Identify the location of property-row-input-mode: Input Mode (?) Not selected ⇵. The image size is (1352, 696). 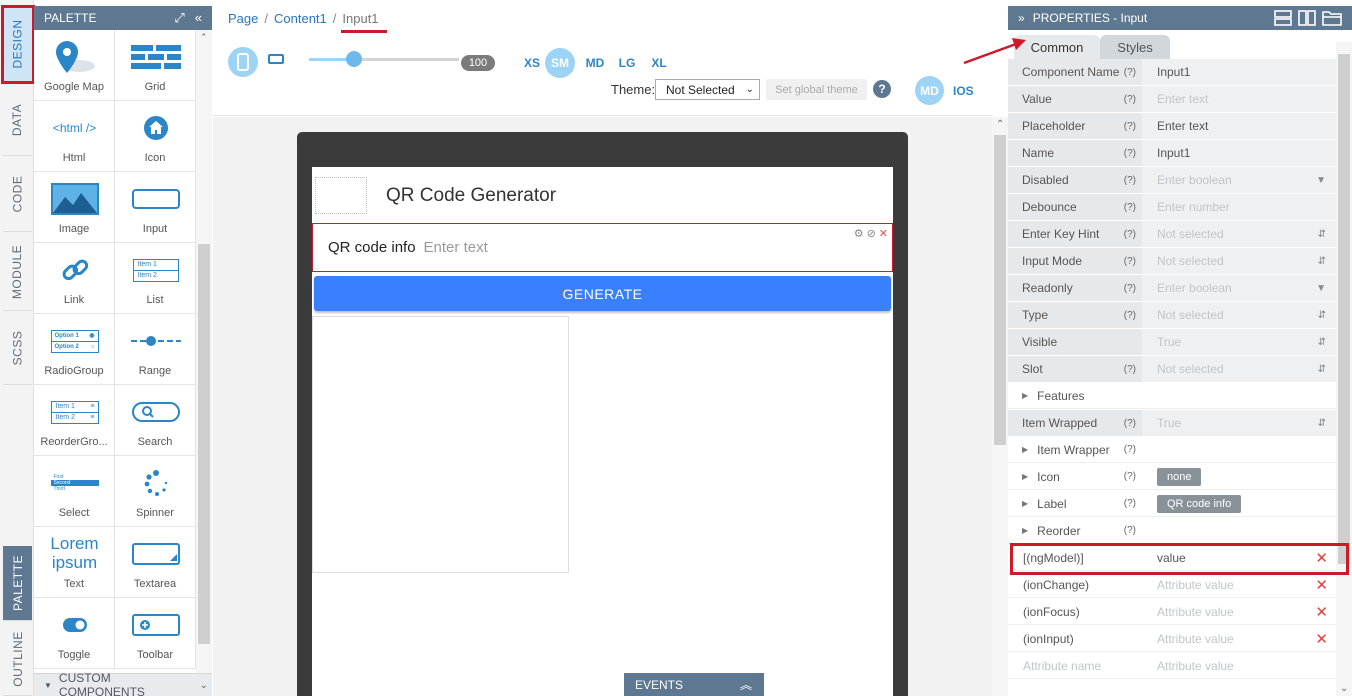
(1172, 261).